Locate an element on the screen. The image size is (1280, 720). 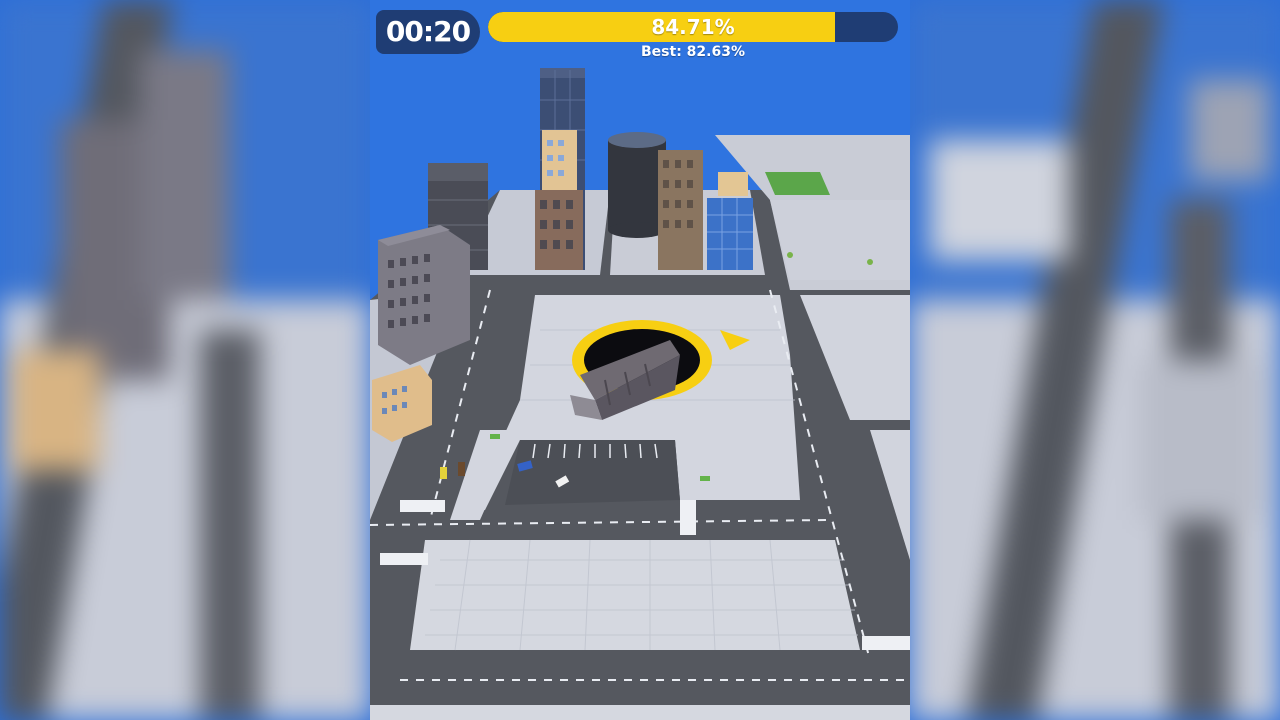
progress-bar: 84.71% is located at coordinates (693, 27).